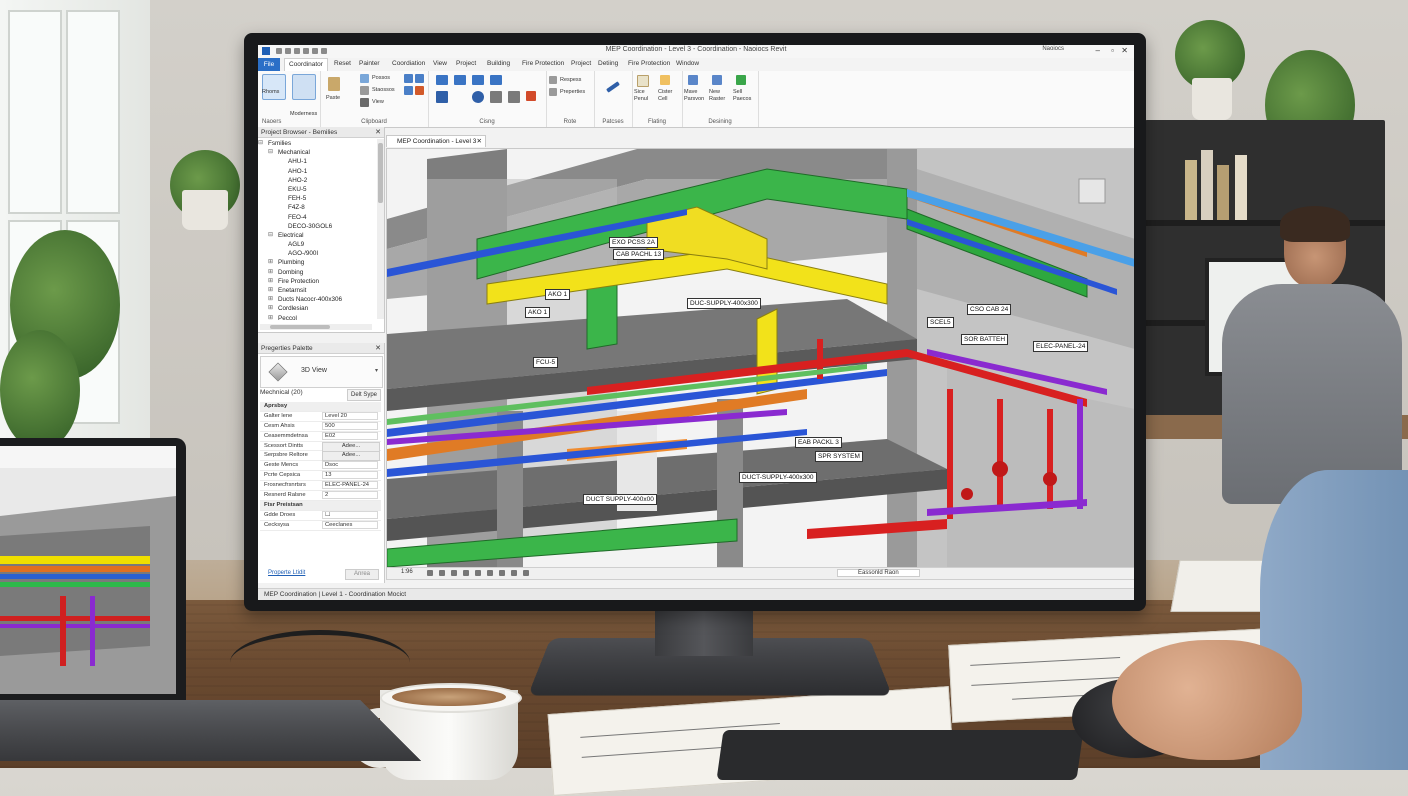 The width and height of the screenshot is (1408, 796). What do you see at coordinates (1061, 346) in the screenshot?
I see `element-tag: ELEC-PANEL-24` at bounding box center [1061, 346].